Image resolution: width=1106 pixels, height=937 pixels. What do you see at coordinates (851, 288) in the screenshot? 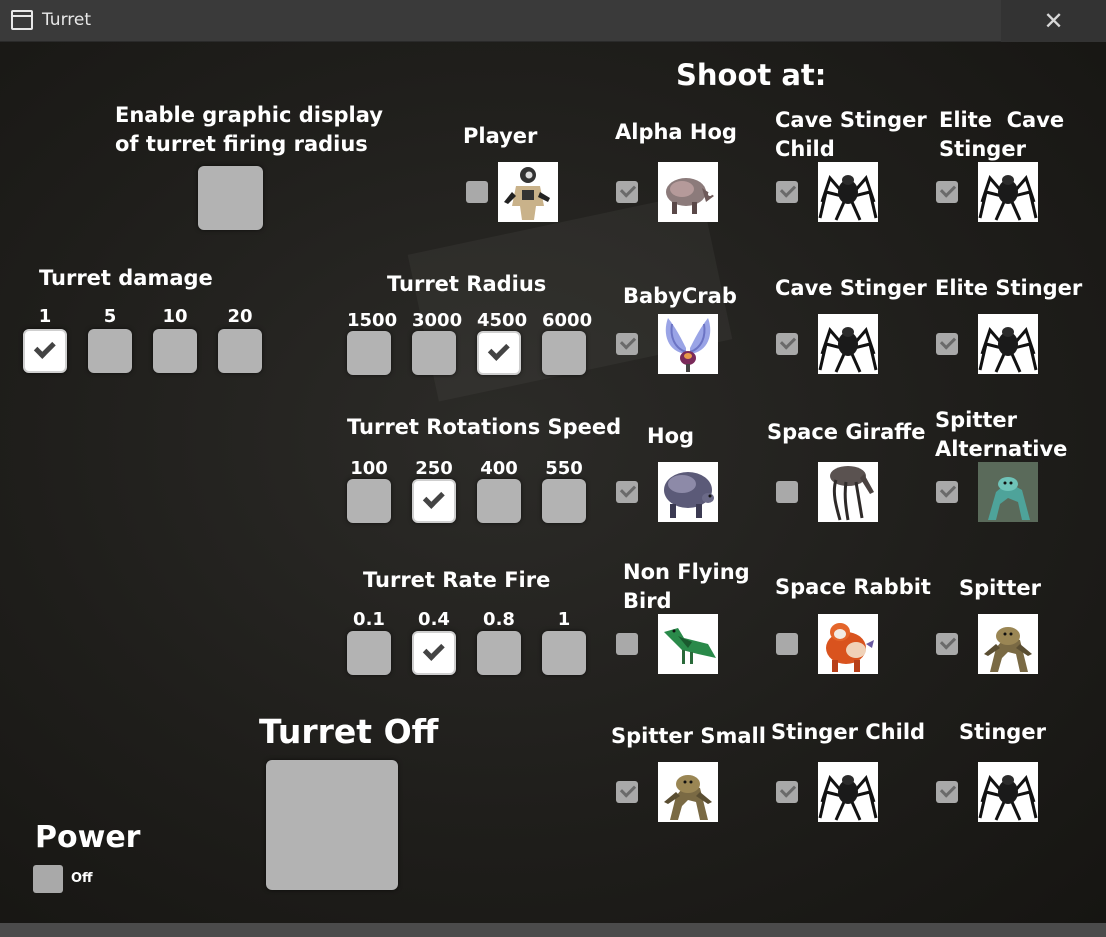
I see `target-name: Cave Stinger` at bounding box center [851, 288].